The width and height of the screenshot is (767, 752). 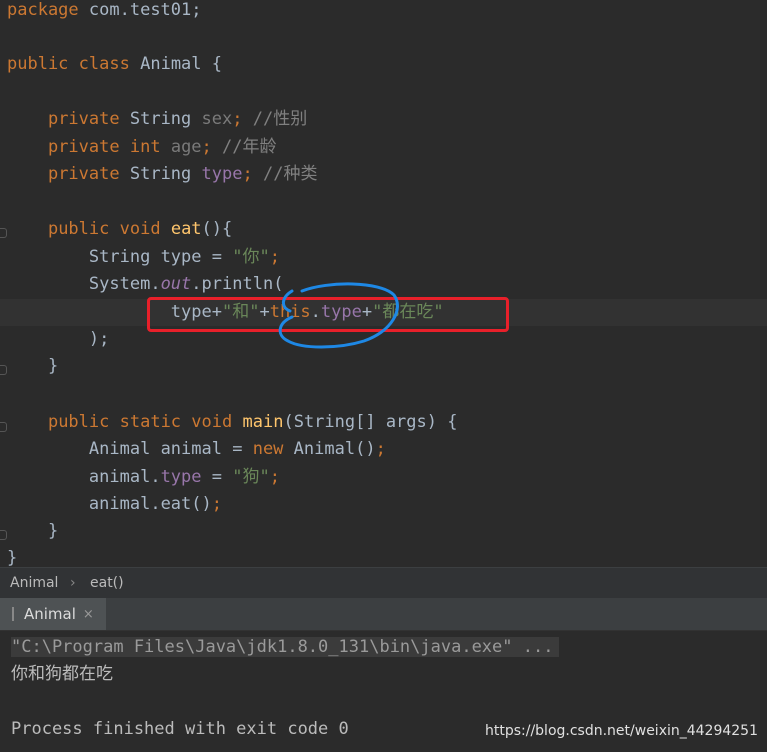 I want to click on code-line-field-type: private String type; //种类, so click(x=162, y=174).